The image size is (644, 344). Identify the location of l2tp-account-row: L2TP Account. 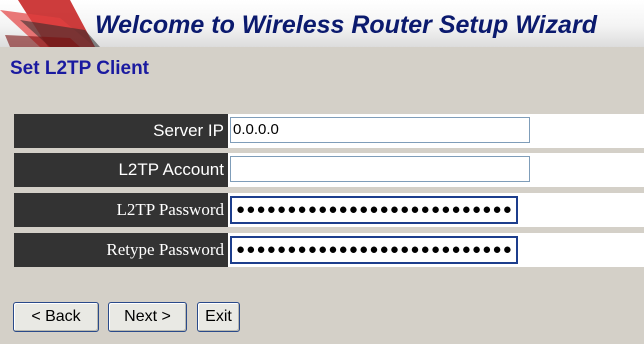
(329, 170).